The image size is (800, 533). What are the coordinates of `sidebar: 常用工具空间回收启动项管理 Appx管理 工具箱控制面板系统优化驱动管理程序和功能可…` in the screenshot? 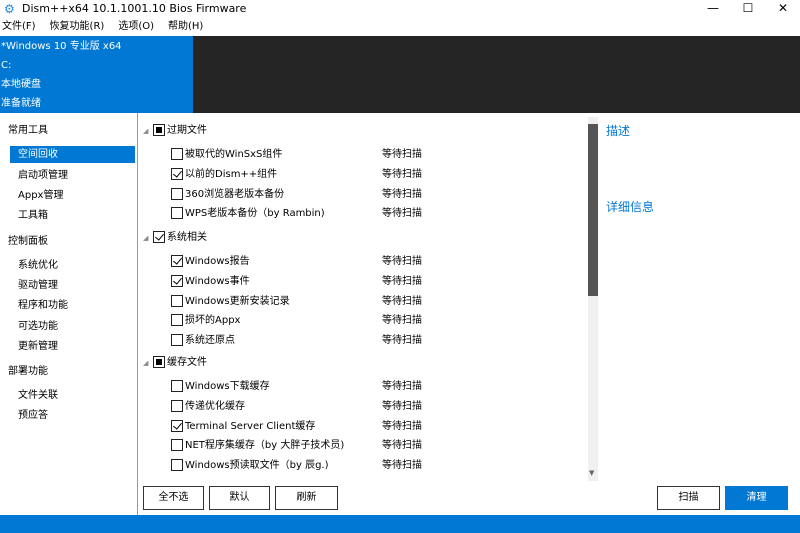 It's located at (69, 314).